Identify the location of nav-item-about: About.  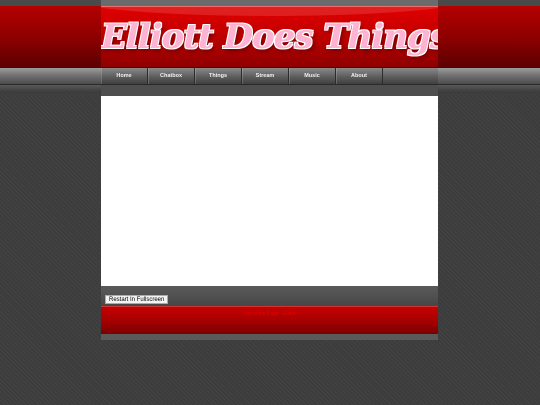
(359, 76).